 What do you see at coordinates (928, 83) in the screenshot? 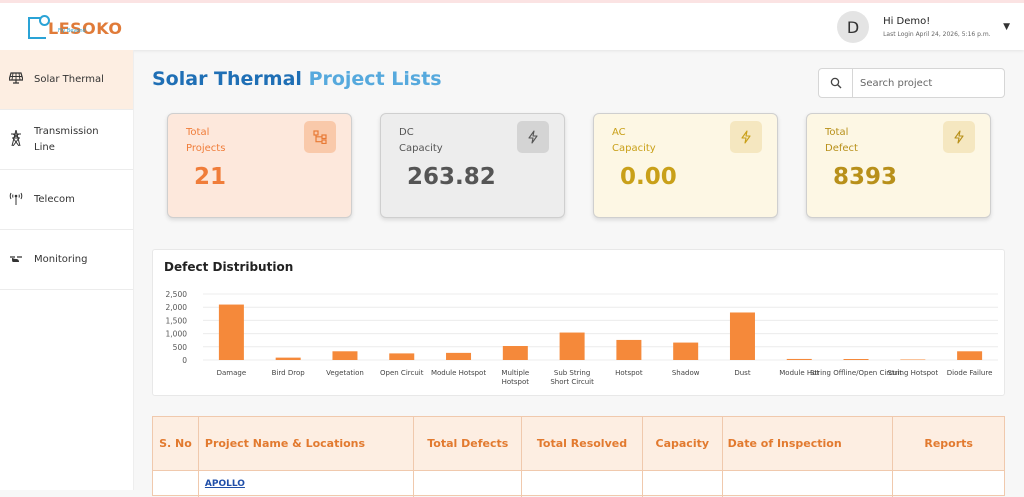
I see `search-input` at bounding box center [928, 83].